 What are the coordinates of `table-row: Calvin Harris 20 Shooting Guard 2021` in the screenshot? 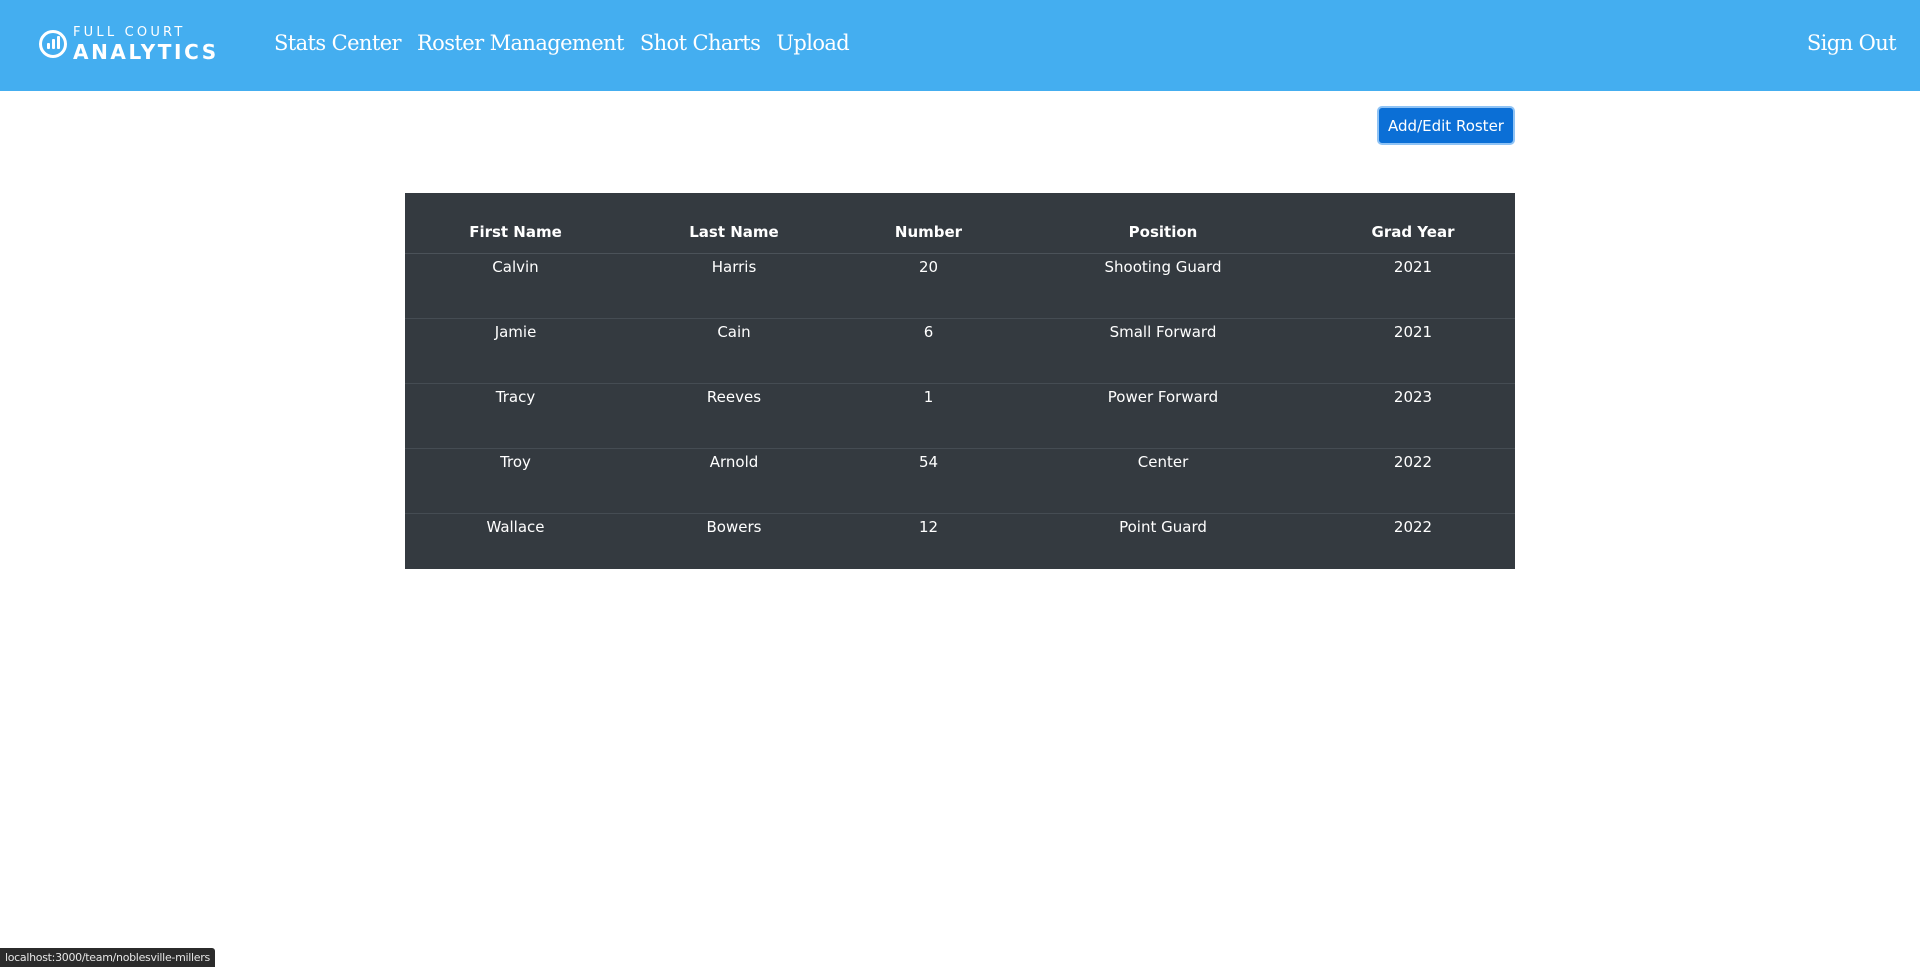 It's located at (960, 286).